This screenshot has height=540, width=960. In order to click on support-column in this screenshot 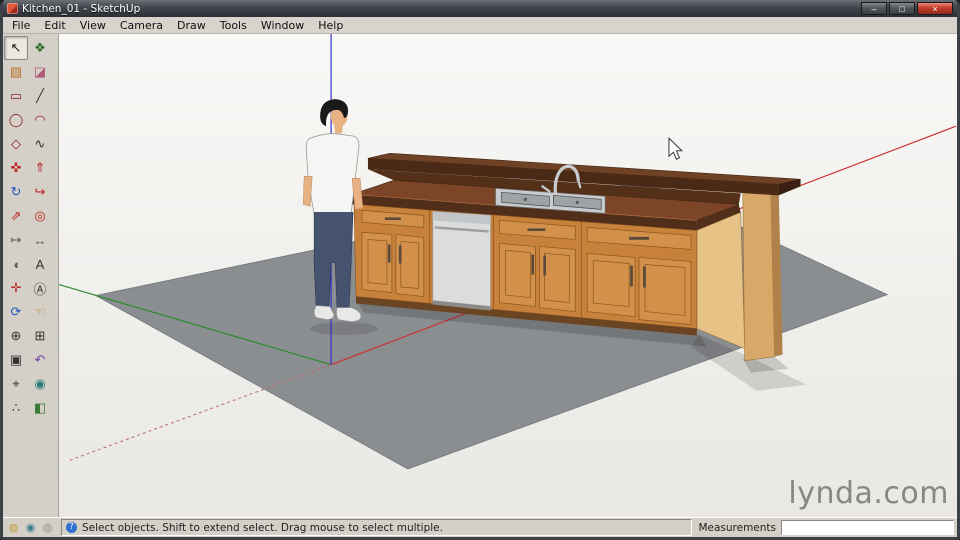, I will do `click(758, 272)`.